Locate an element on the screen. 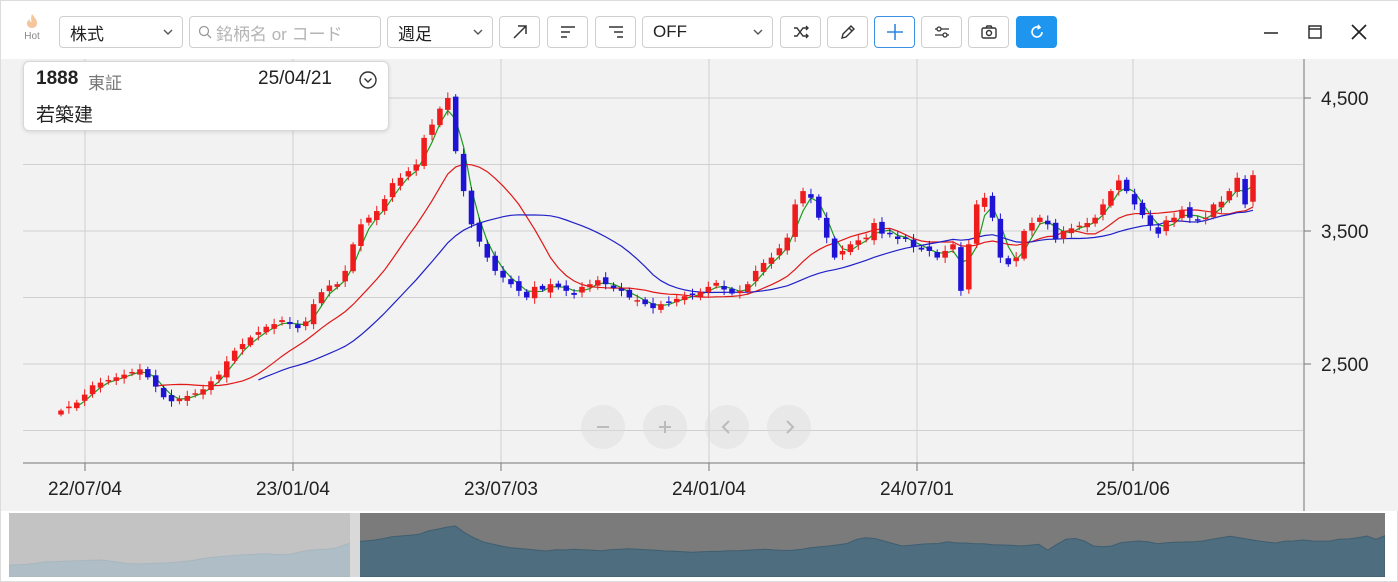 This screenshot has width=1398, height=582. shuffle-icon is located at coordinates (801, 32).